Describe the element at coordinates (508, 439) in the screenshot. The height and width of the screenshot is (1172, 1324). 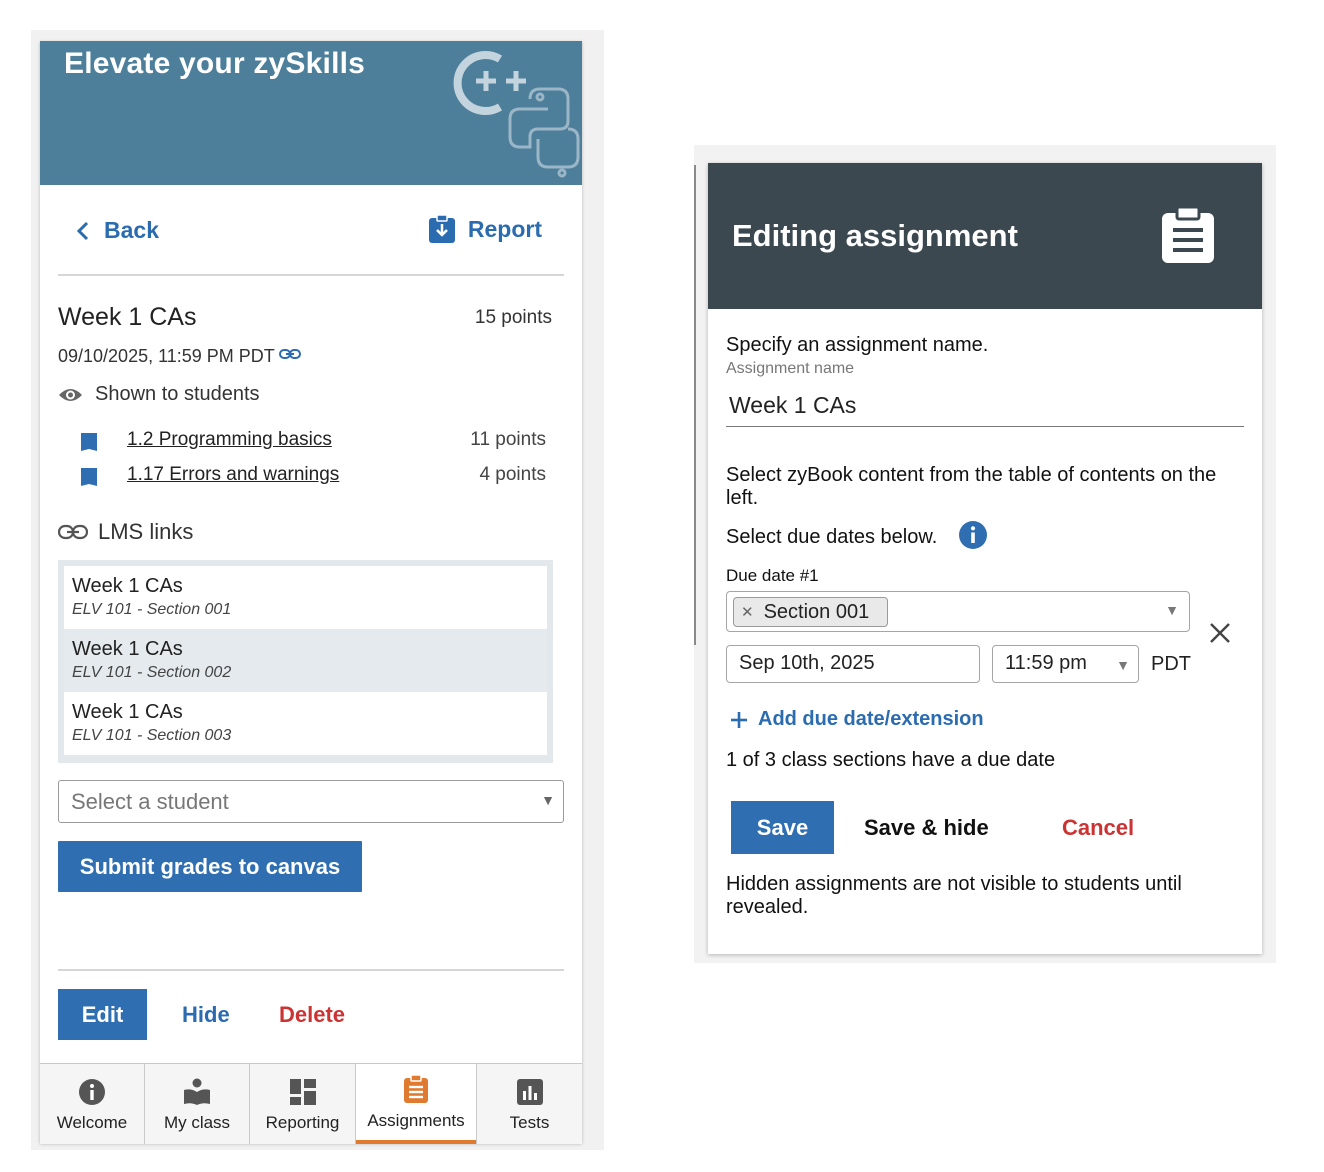
I see `section-points: 11 points` at that location.